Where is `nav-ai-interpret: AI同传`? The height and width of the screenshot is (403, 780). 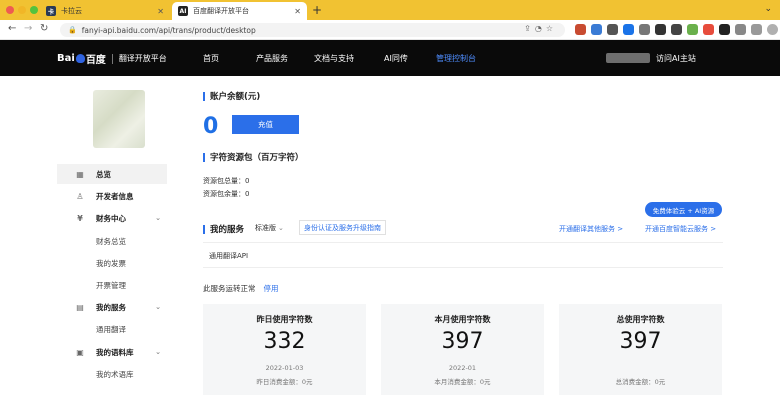 nav-ai-interpret: AI同传 is located at coordinates (396, 58).